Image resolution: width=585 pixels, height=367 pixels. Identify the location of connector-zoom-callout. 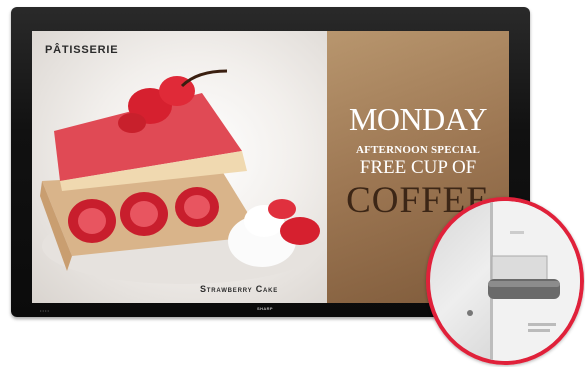
(505, 281).